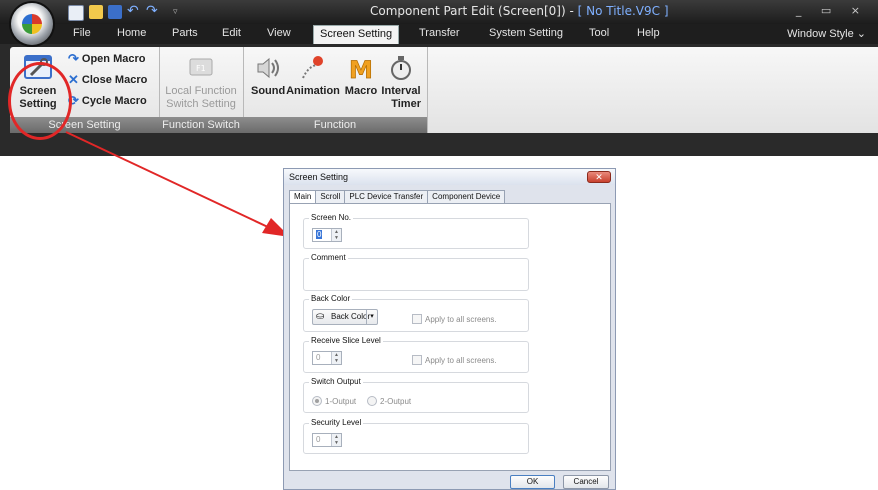 This screenshot has height=490, width=878. Describe the element at coordinates (396, 401) in the screenshot. I see `radio-2-output-label: 2-Output` at that location.